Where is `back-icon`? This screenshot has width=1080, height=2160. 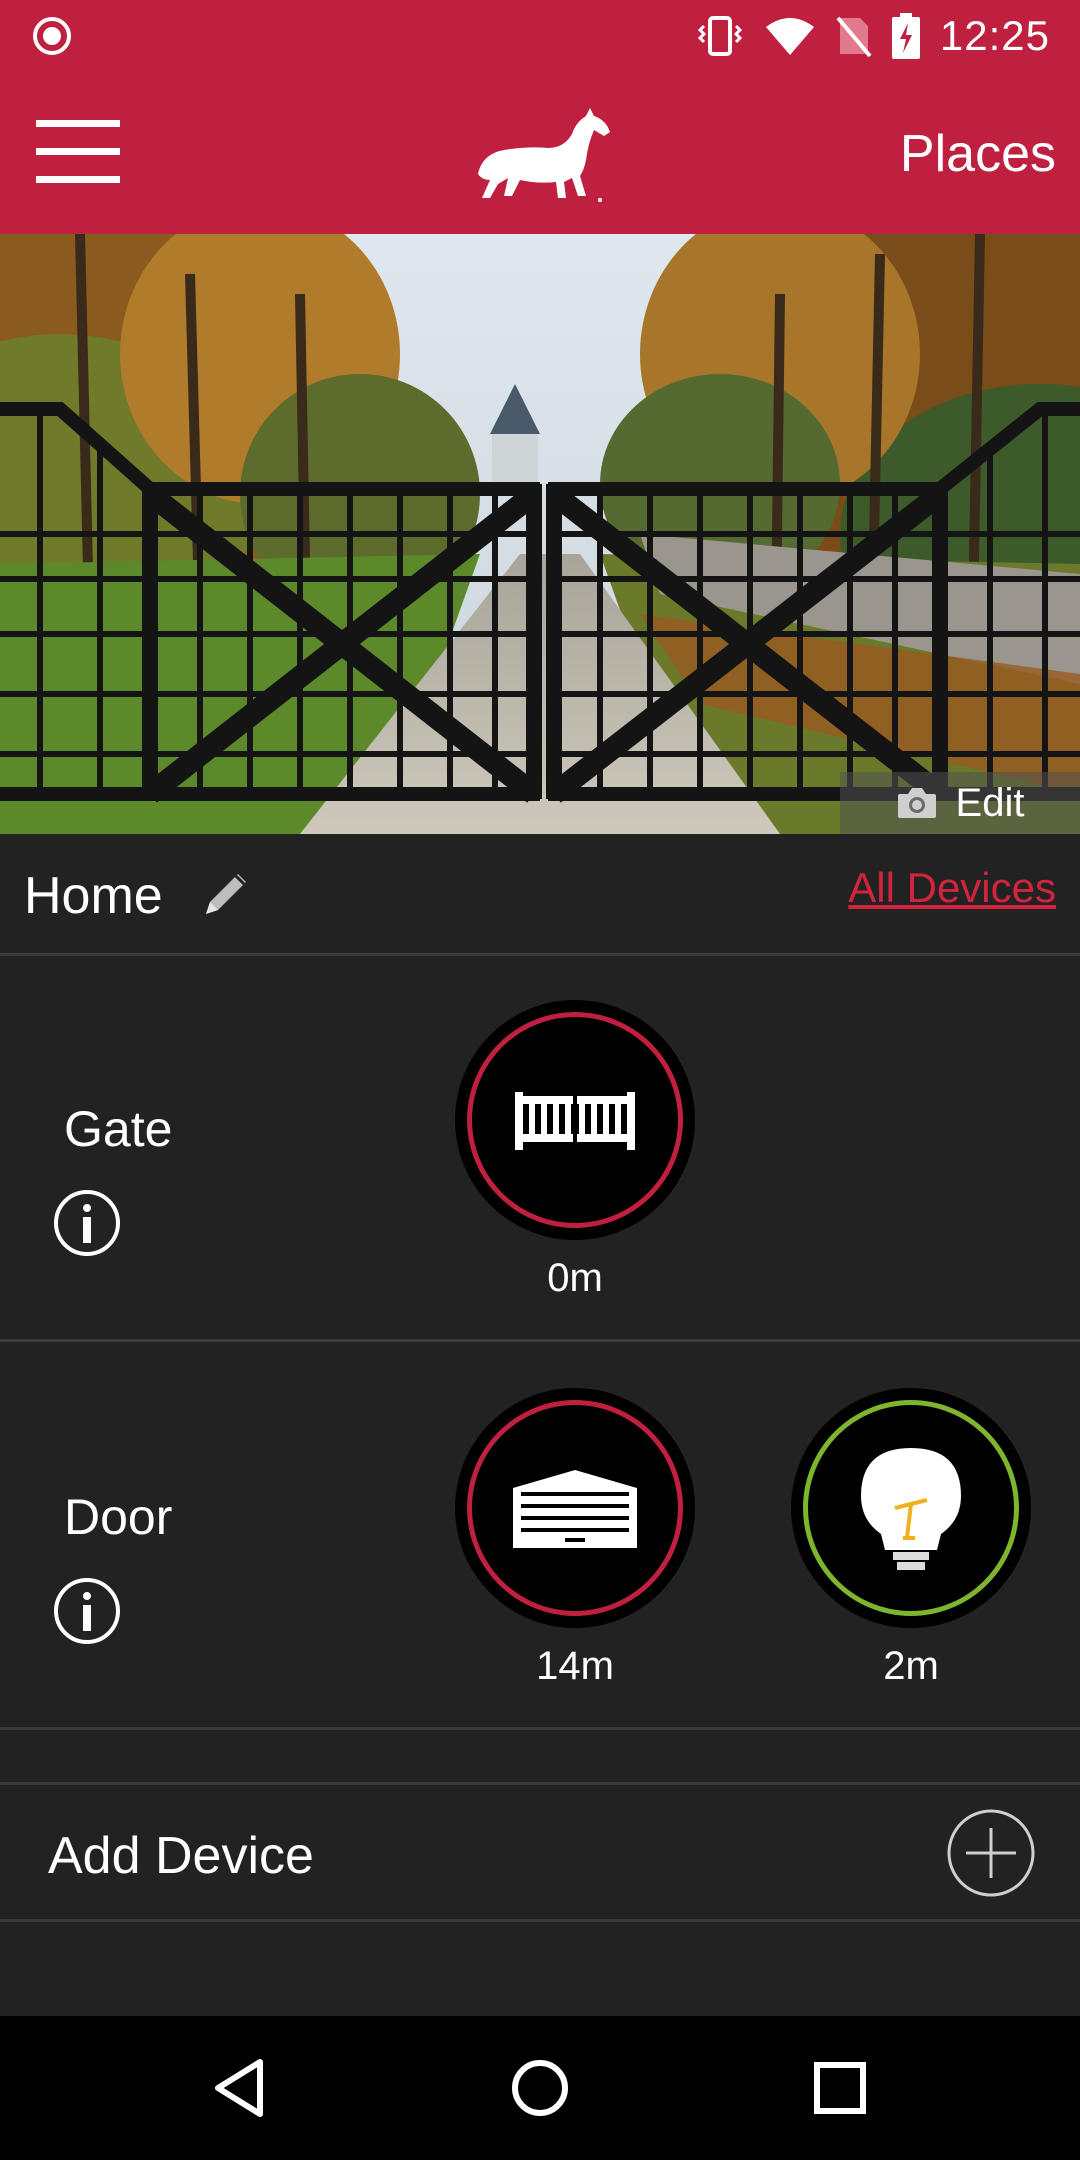
back-icon is located at coordinates (240, 2088).